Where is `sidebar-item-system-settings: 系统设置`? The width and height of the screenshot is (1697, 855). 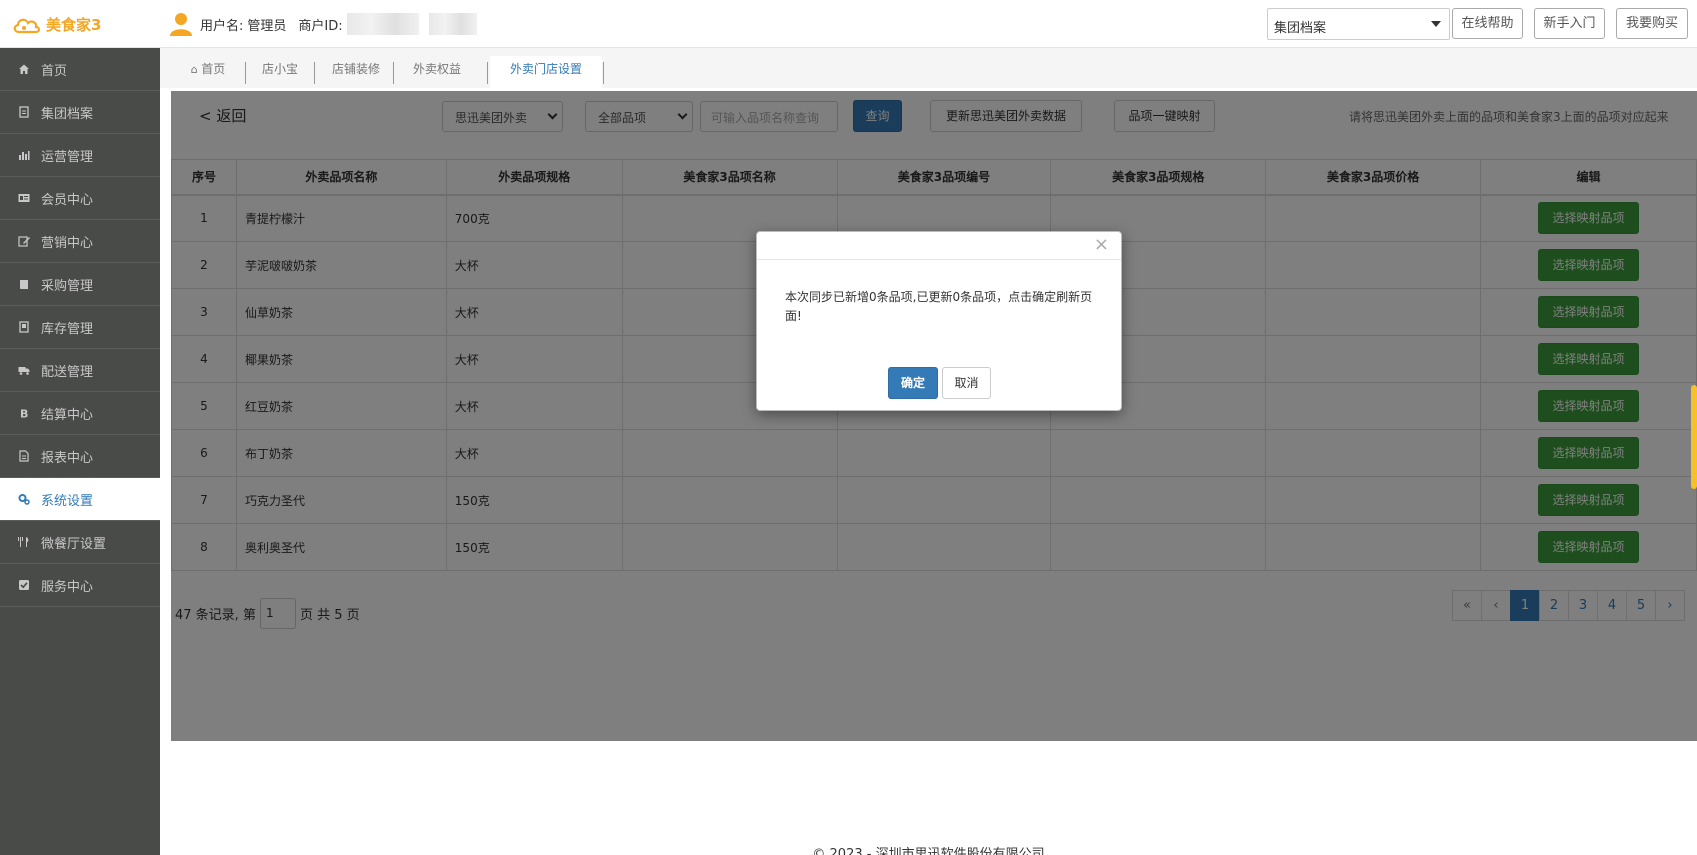
sidebar-item-system-settings: 系统设置 is located at coordinates (80, 499).